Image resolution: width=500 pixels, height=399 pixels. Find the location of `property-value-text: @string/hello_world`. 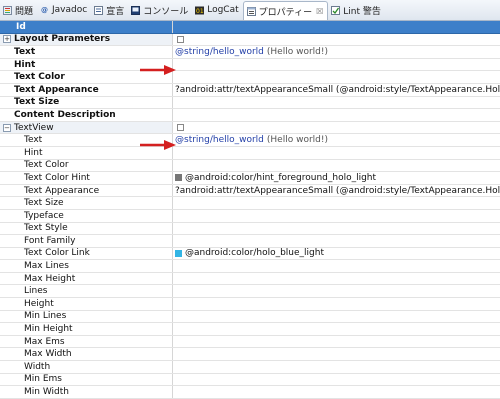

property-value-text: @string/hello_world is located at coordinates (219, 140).